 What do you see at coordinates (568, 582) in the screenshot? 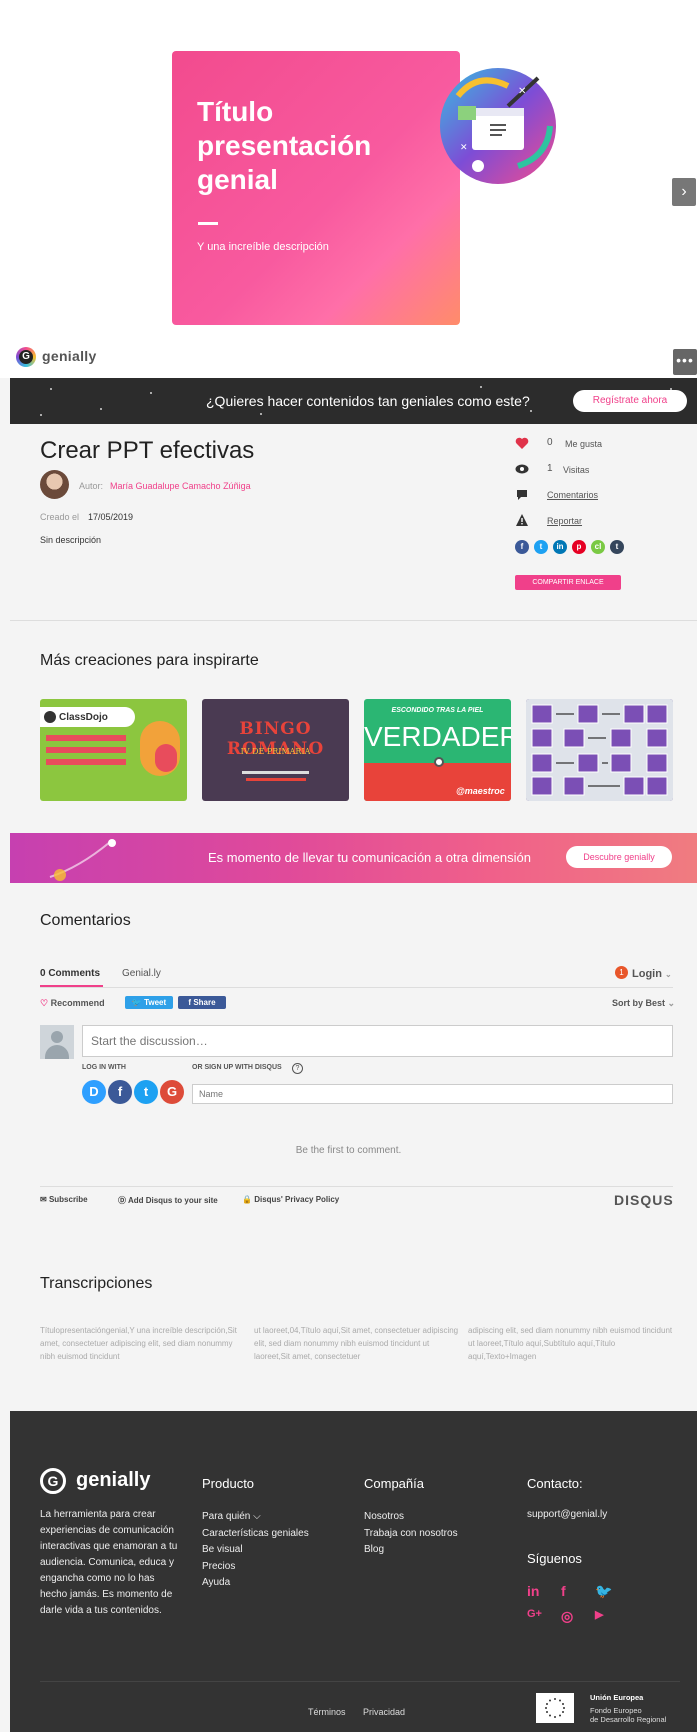
I see `share-link-button: COMPARTIR ENLACE` at bounding box center [568, 582].